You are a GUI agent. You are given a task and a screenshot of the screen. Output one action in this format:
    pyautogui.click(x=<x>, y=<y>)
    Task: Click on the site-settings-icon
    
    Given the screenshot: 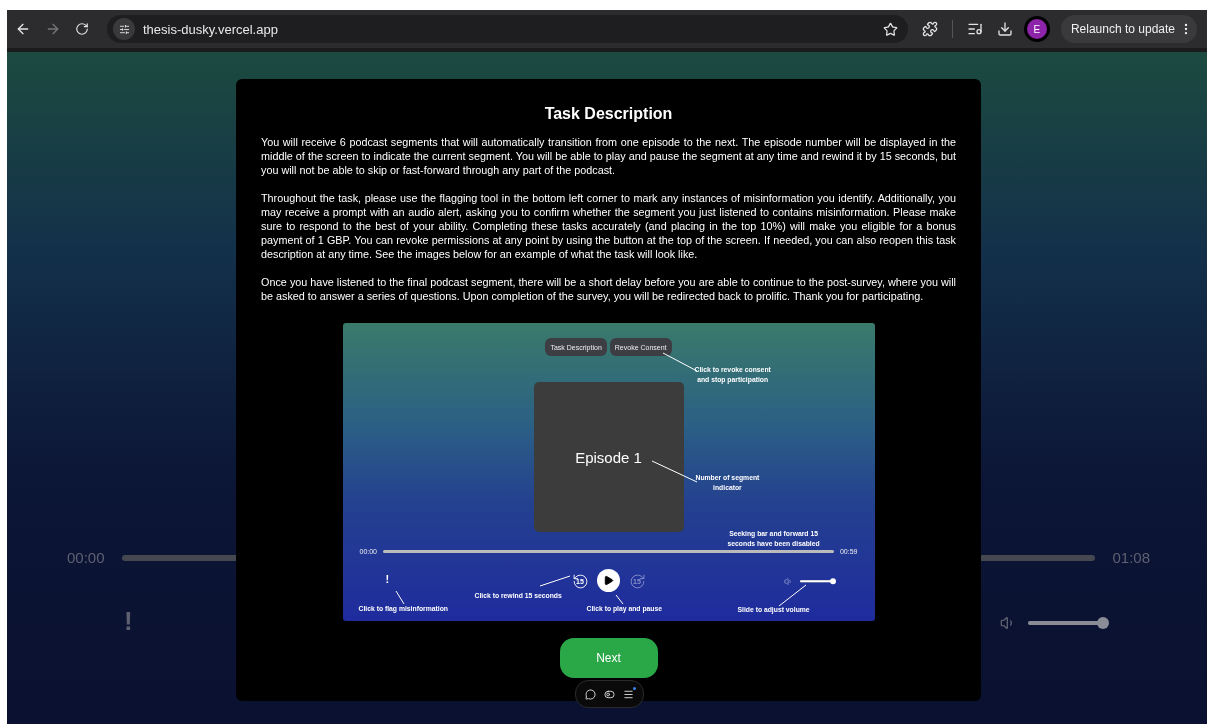 What is the action you would take?
    pyautogui.click(x=124, y=29)
    